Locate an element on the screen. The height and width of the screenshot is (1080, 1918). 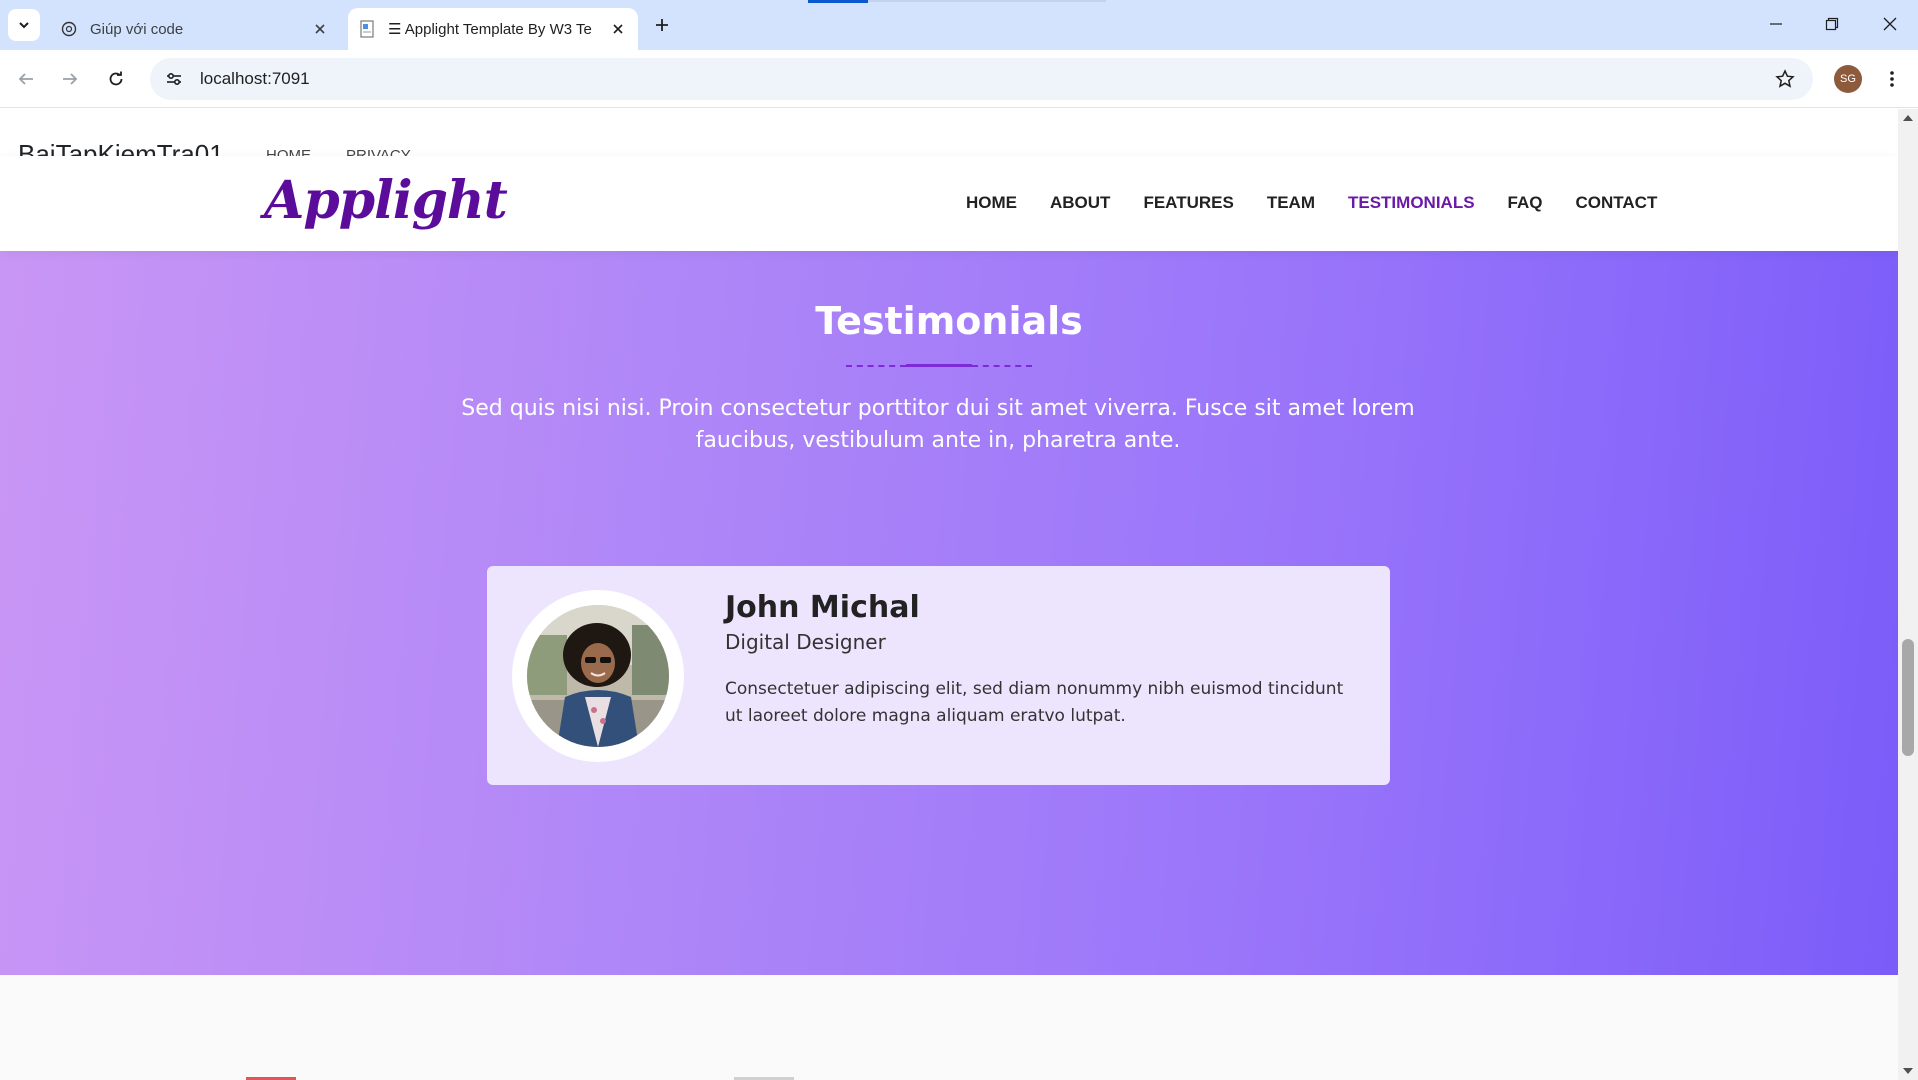
chatgpt-icon is located at coordinates (69, 29).